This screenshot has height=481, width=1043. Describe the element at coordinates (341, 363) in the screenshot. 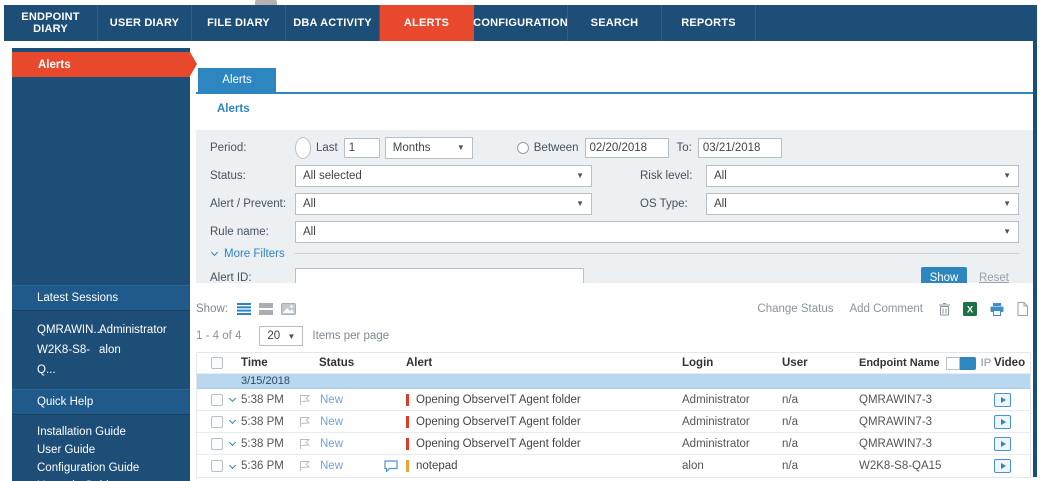

I see `header-status: Status` at that location.